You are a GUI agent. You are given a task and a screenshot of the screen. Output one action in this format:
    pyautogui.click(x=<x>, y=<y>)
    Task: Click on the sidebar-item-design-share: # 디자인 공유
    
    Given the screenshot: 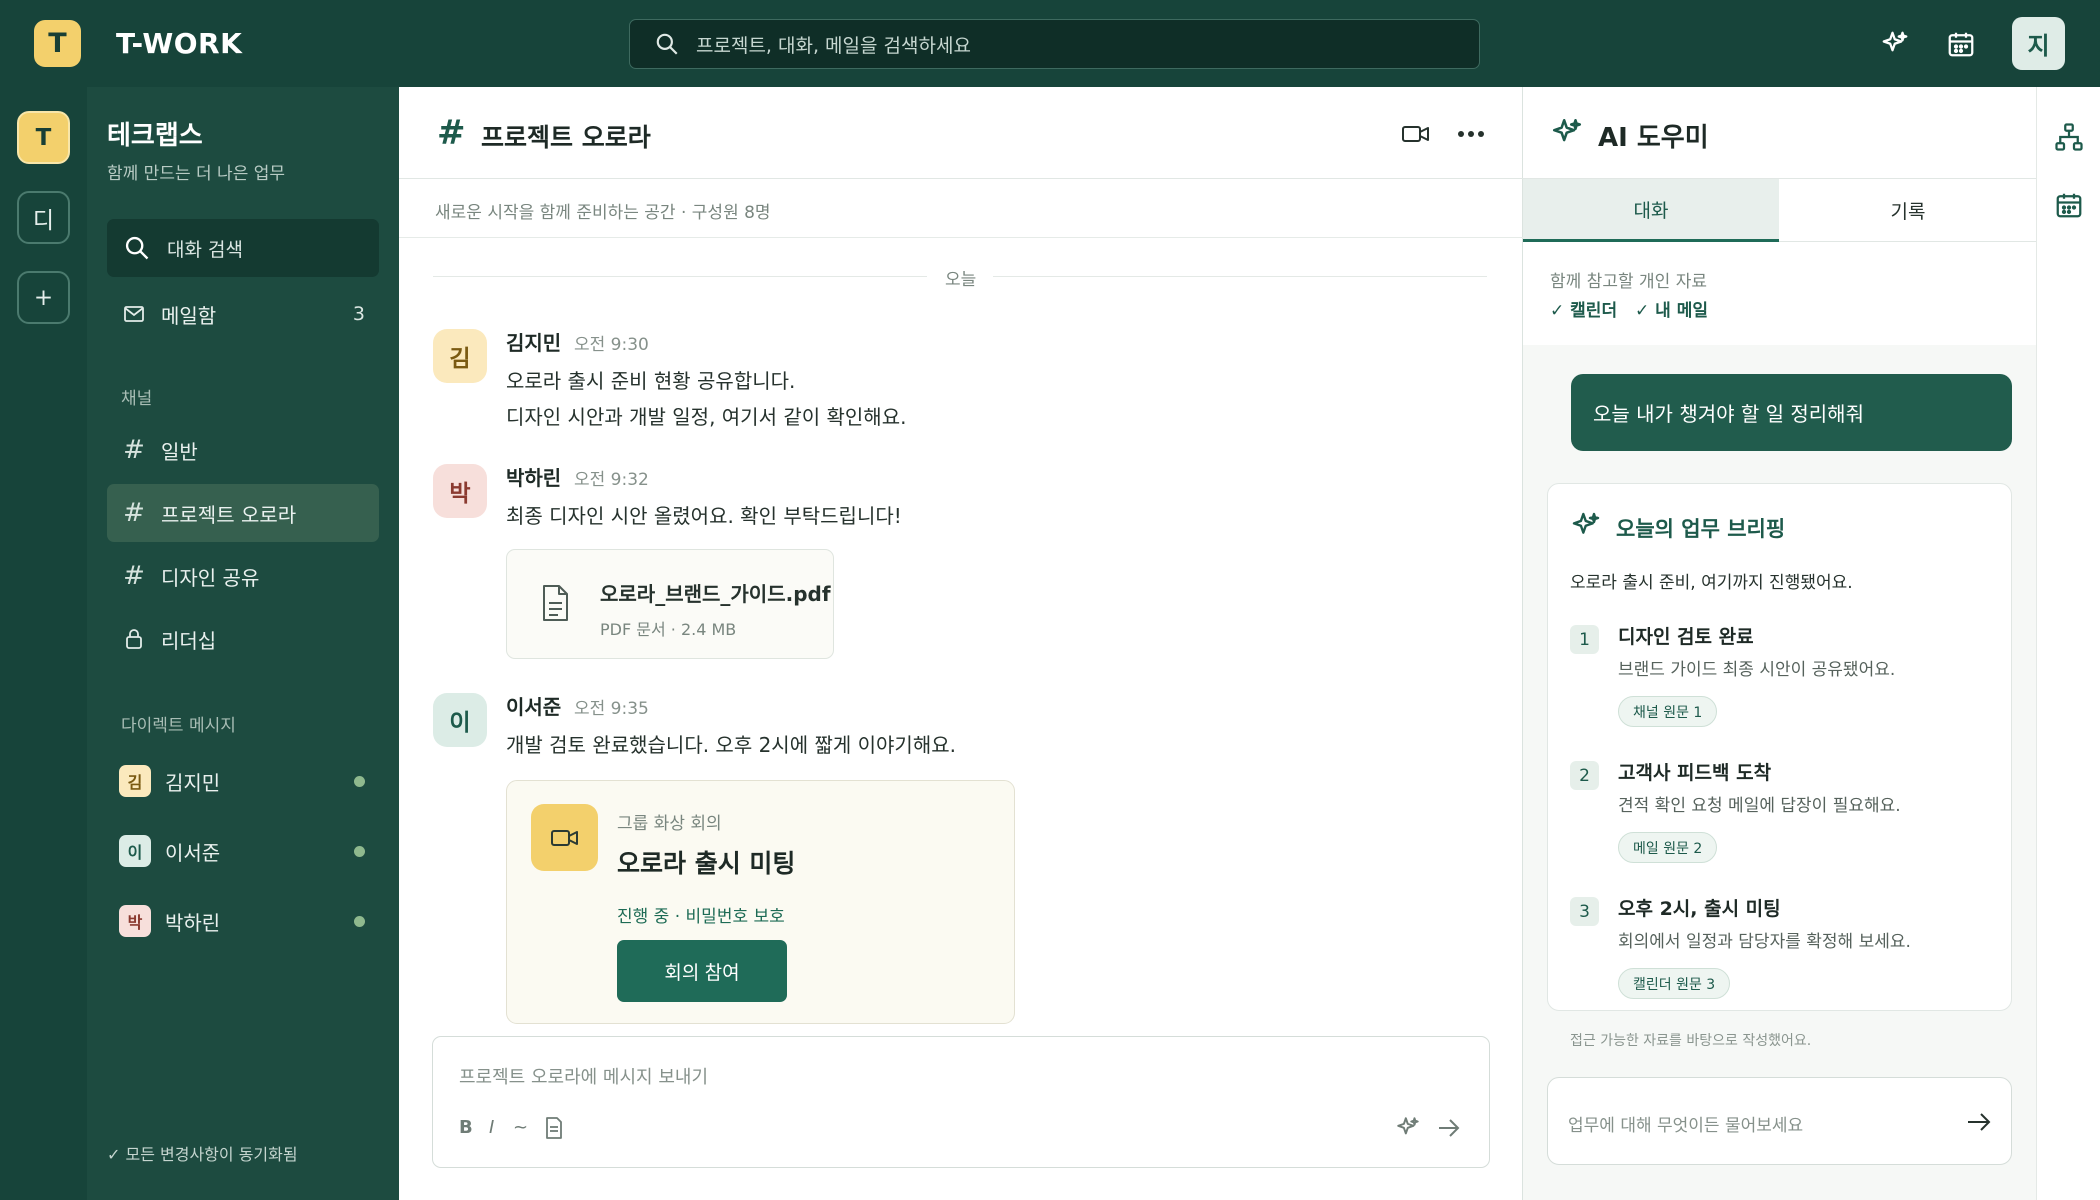 What is the action you would take?
    pyautogui.click(x=243, y=576)
    